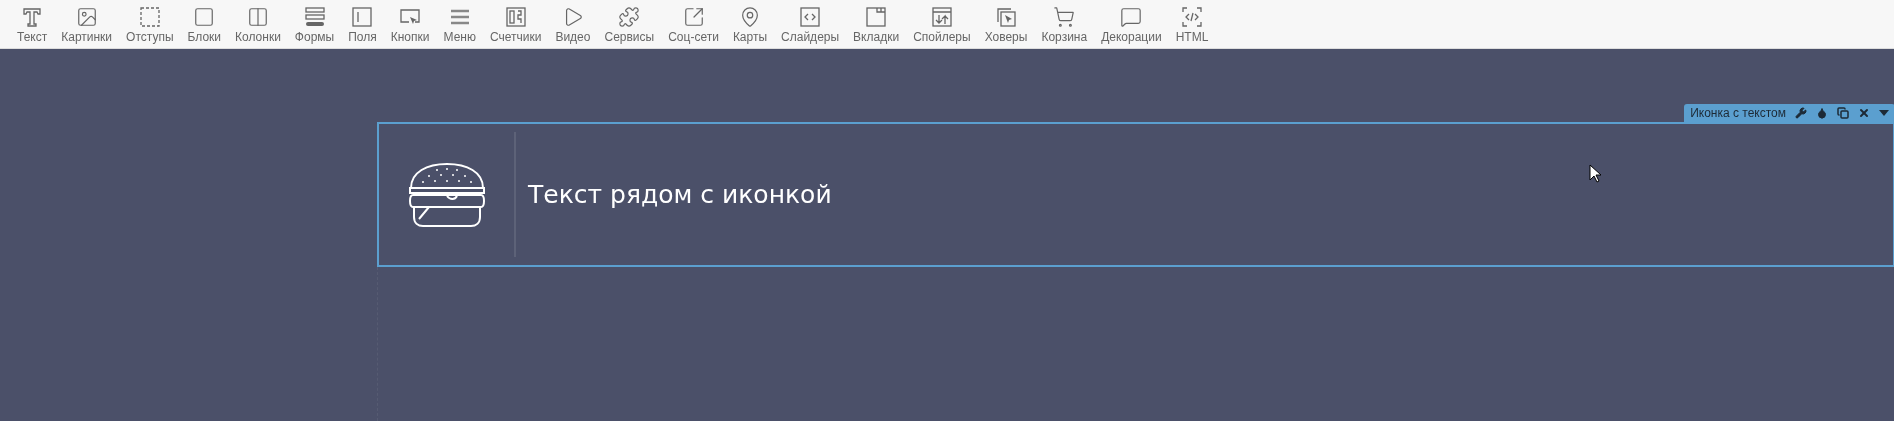 This screenshot has width=1894, height=421. I want to click on burger-icon, so click(446, 194).